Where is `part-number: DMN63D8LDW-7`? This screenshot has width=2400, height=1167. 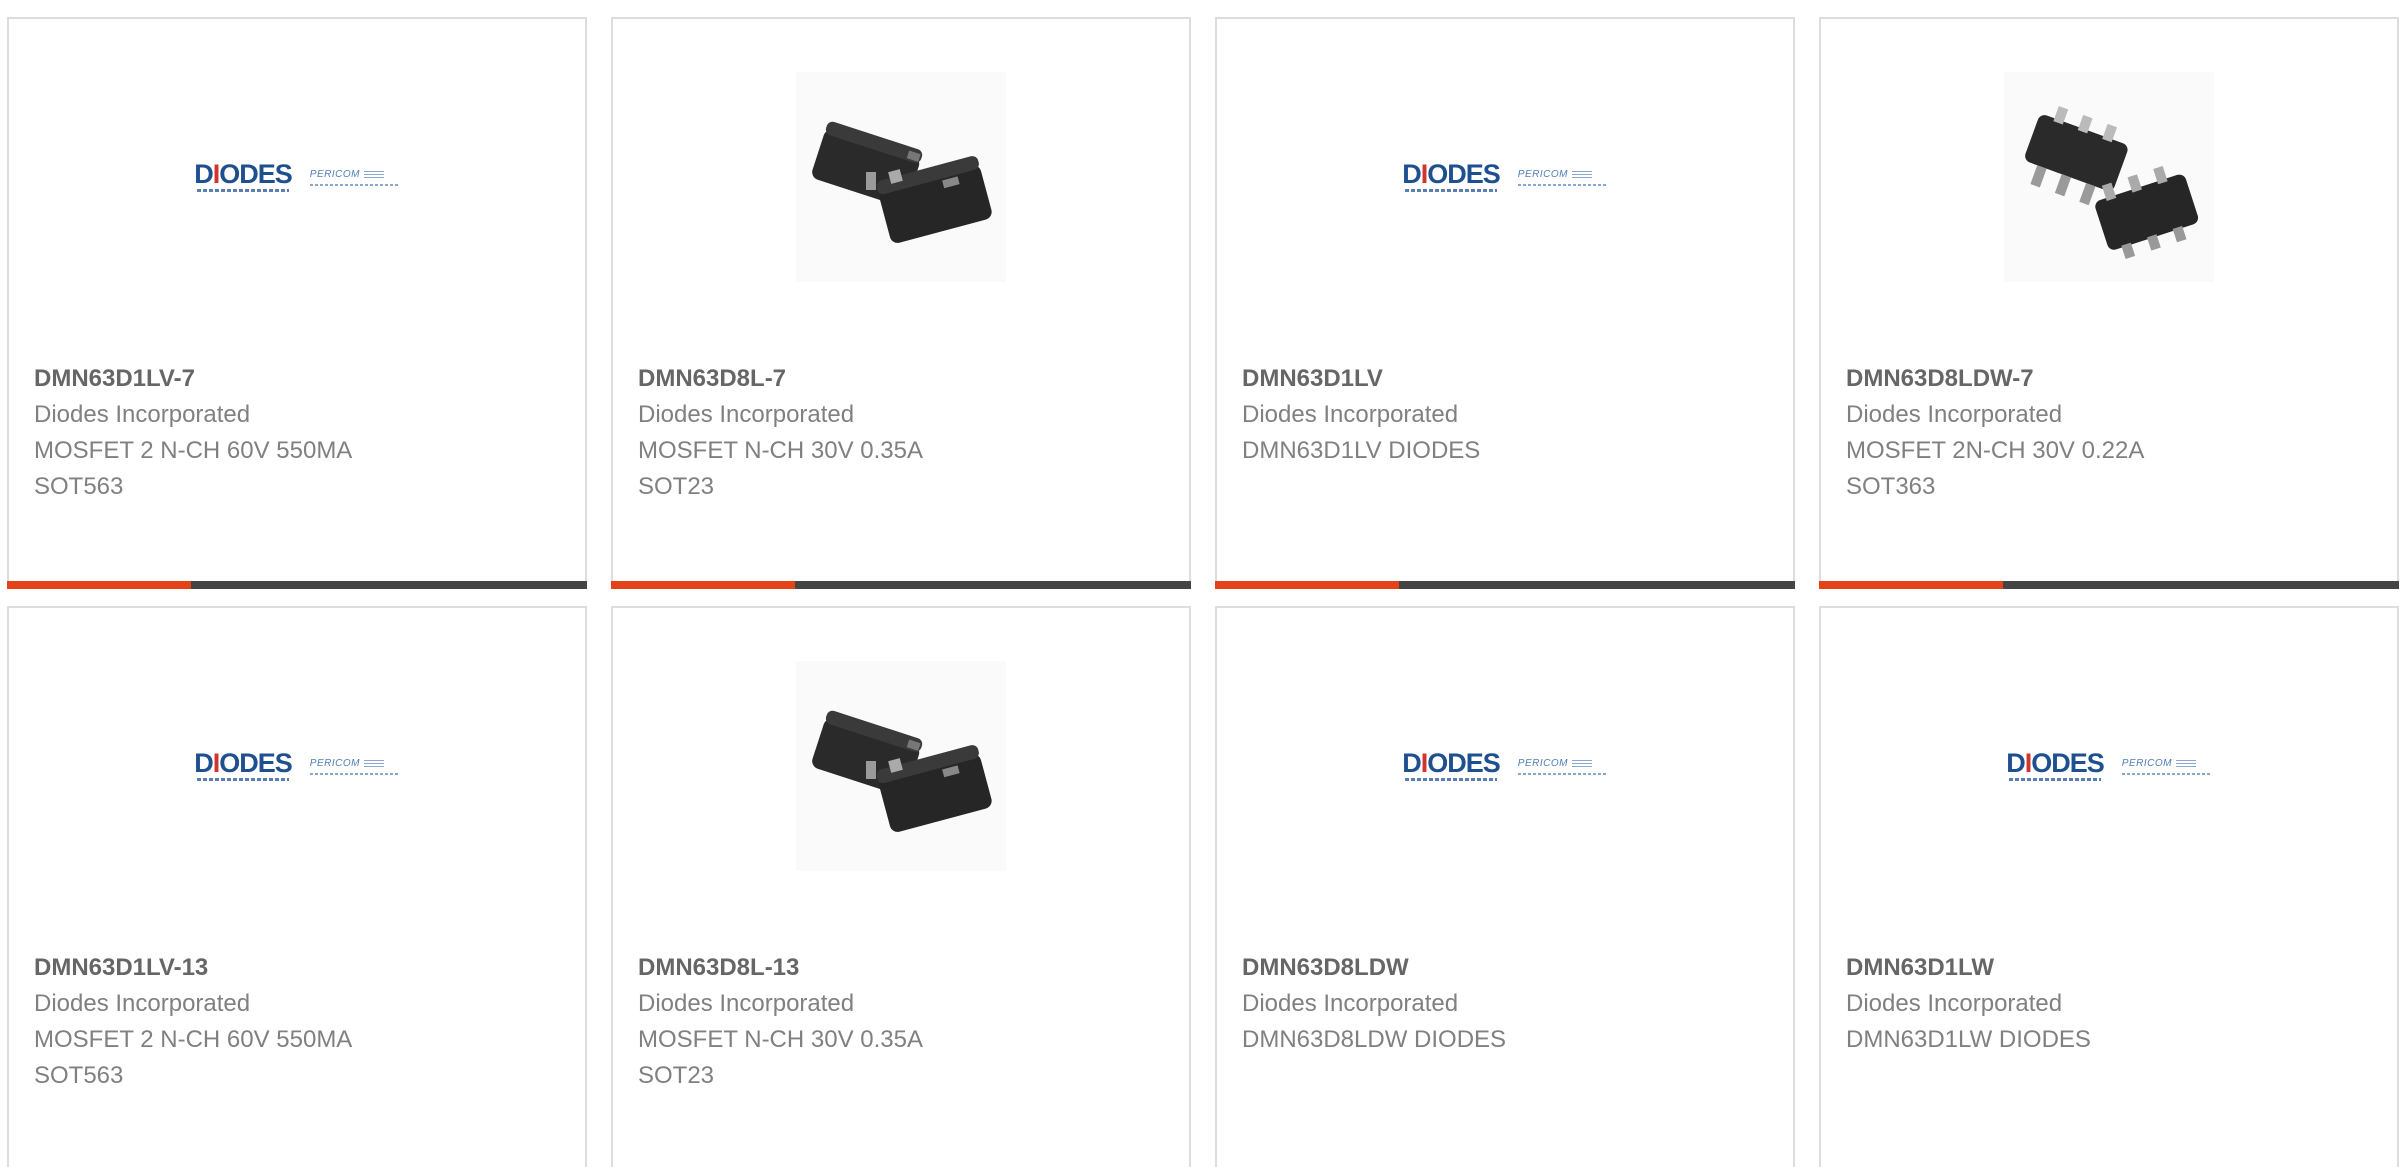
part-number: DMN63D8LDW-7 is located at coordinates (2111, 379).